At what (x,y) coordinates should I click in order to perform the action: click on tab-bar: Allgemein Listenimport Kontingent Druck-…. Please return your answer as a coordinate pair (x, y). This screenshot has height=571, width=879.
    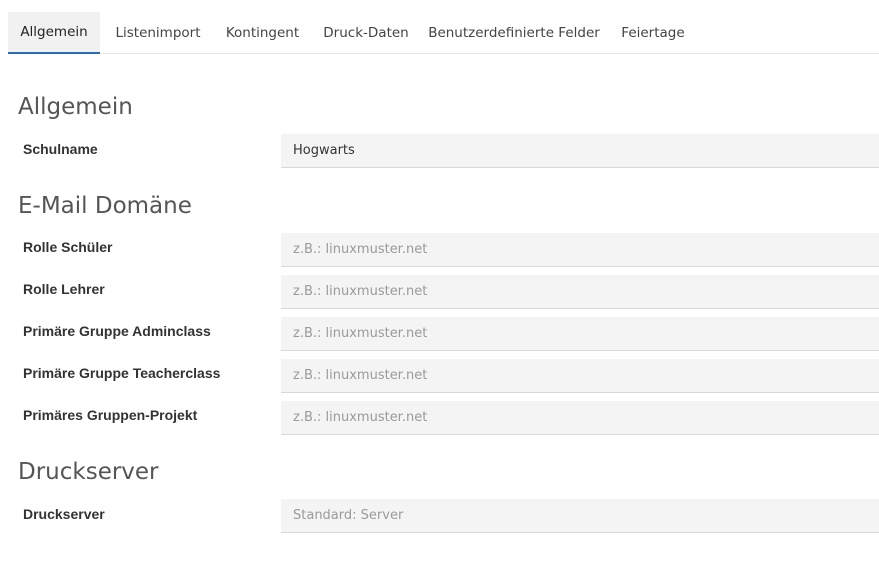
    Looking at the image, I should click on (443, 33).